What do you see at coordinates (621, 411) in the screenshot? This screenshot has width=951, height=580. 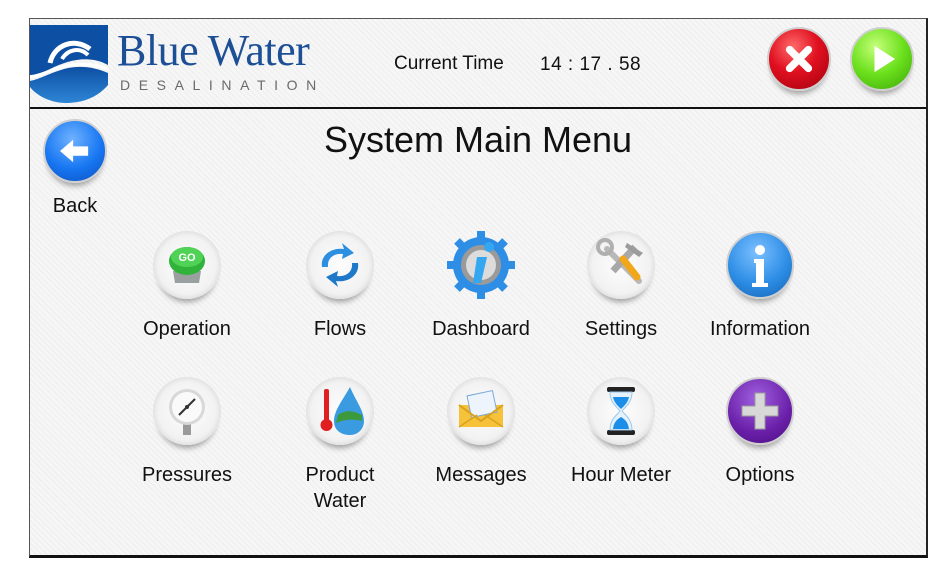 I see `hourglass-icon` at bounding box center [621, 411].